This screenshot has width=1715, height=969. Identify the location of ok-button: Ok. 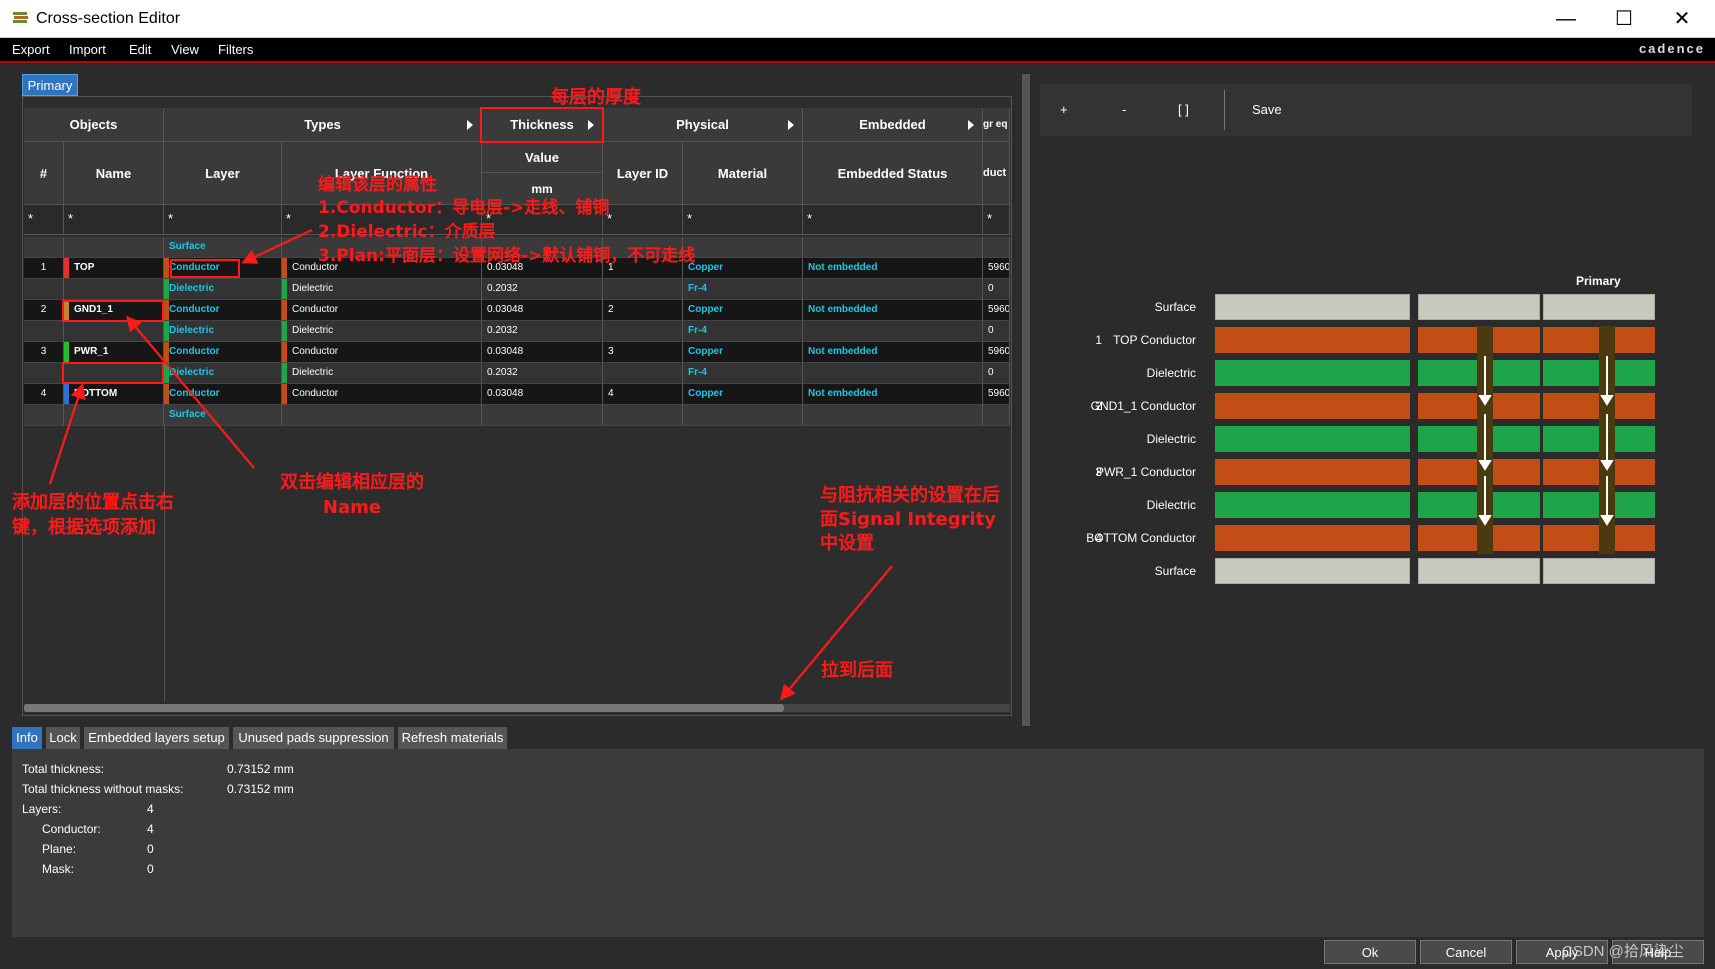
(1370, 952).